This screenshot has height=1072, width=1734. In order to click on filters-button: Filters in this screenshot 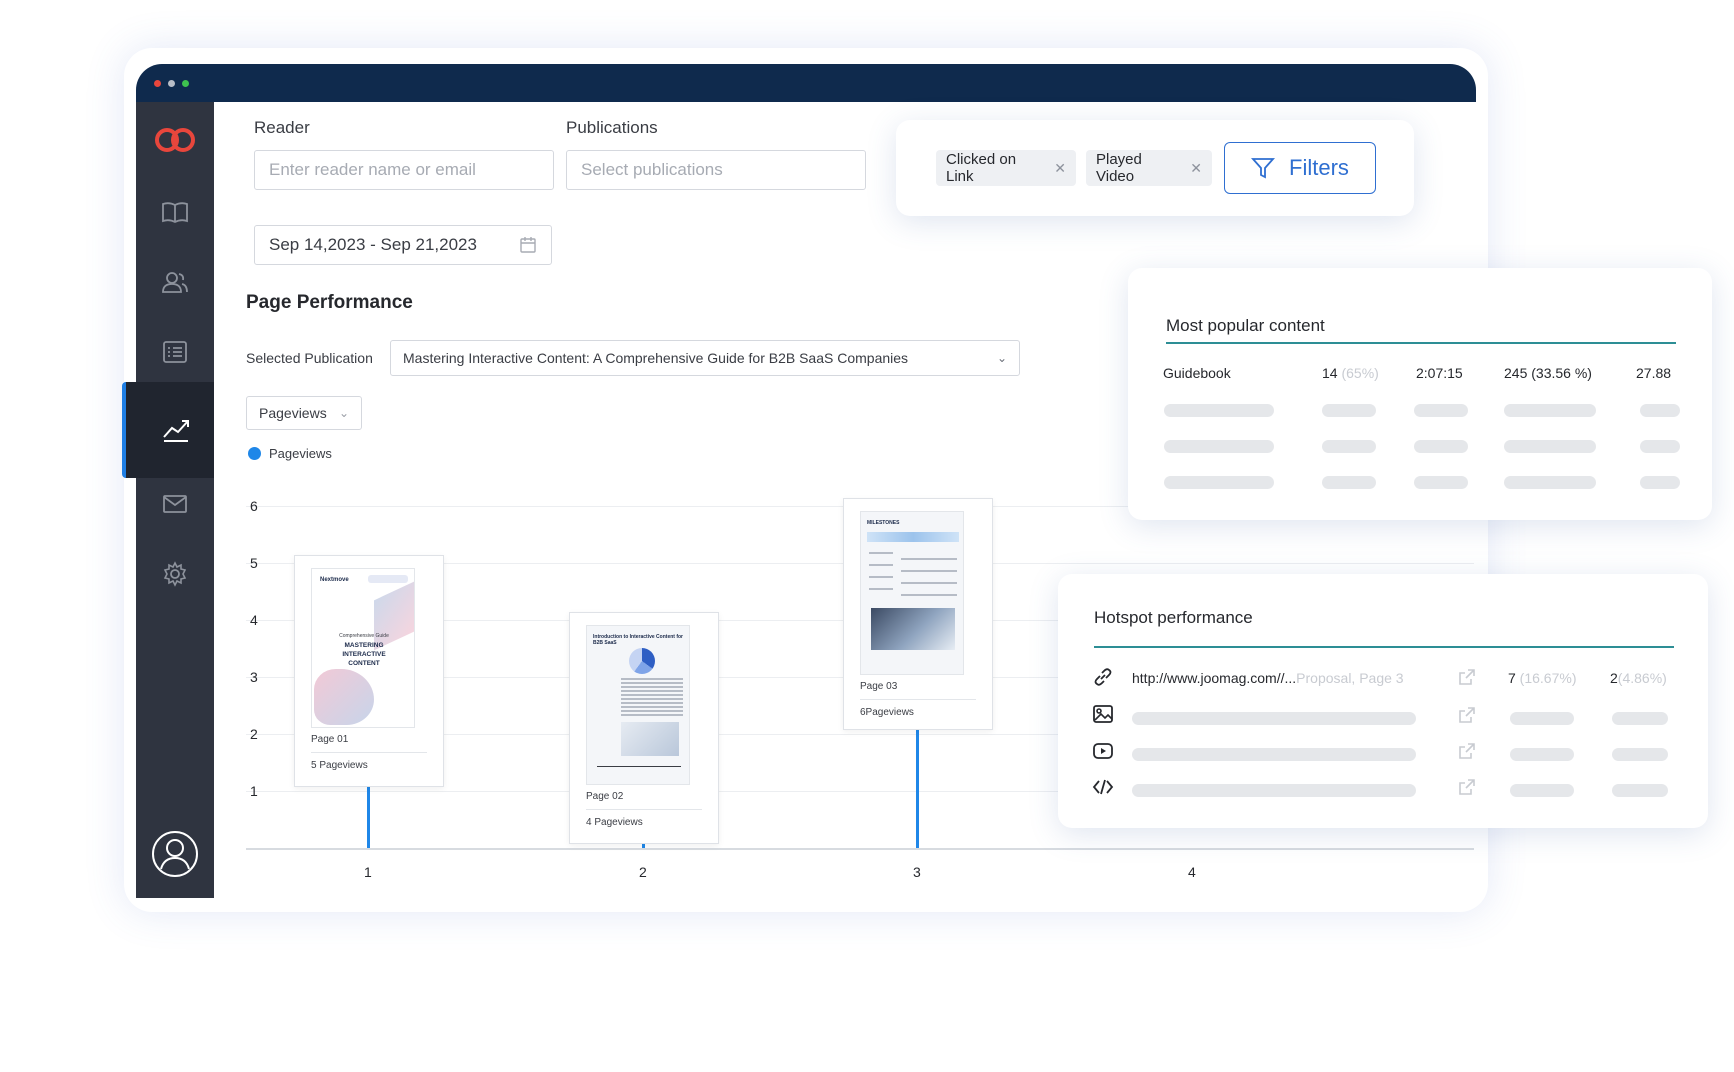, I will do `click(1300, 168)`.